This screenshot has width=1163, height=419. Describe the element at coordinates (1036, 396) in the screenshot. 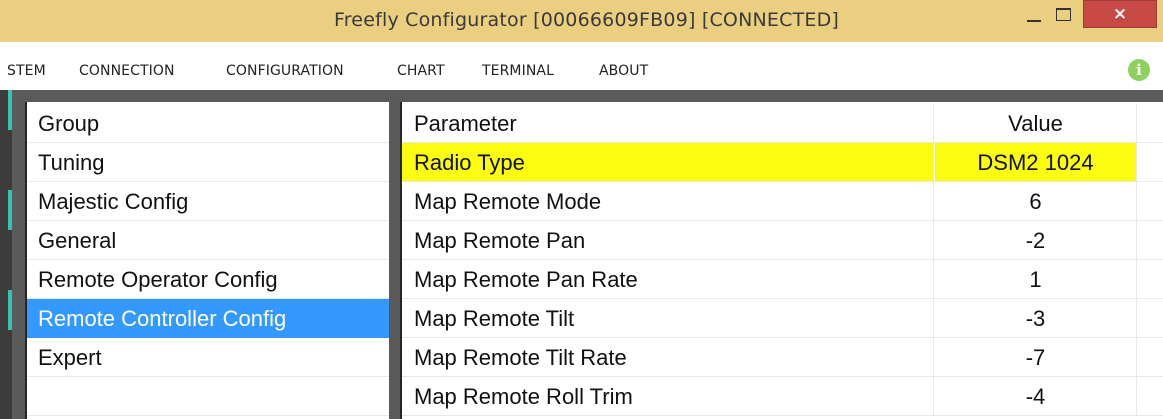

I see `parameter-value: -4` at that location.